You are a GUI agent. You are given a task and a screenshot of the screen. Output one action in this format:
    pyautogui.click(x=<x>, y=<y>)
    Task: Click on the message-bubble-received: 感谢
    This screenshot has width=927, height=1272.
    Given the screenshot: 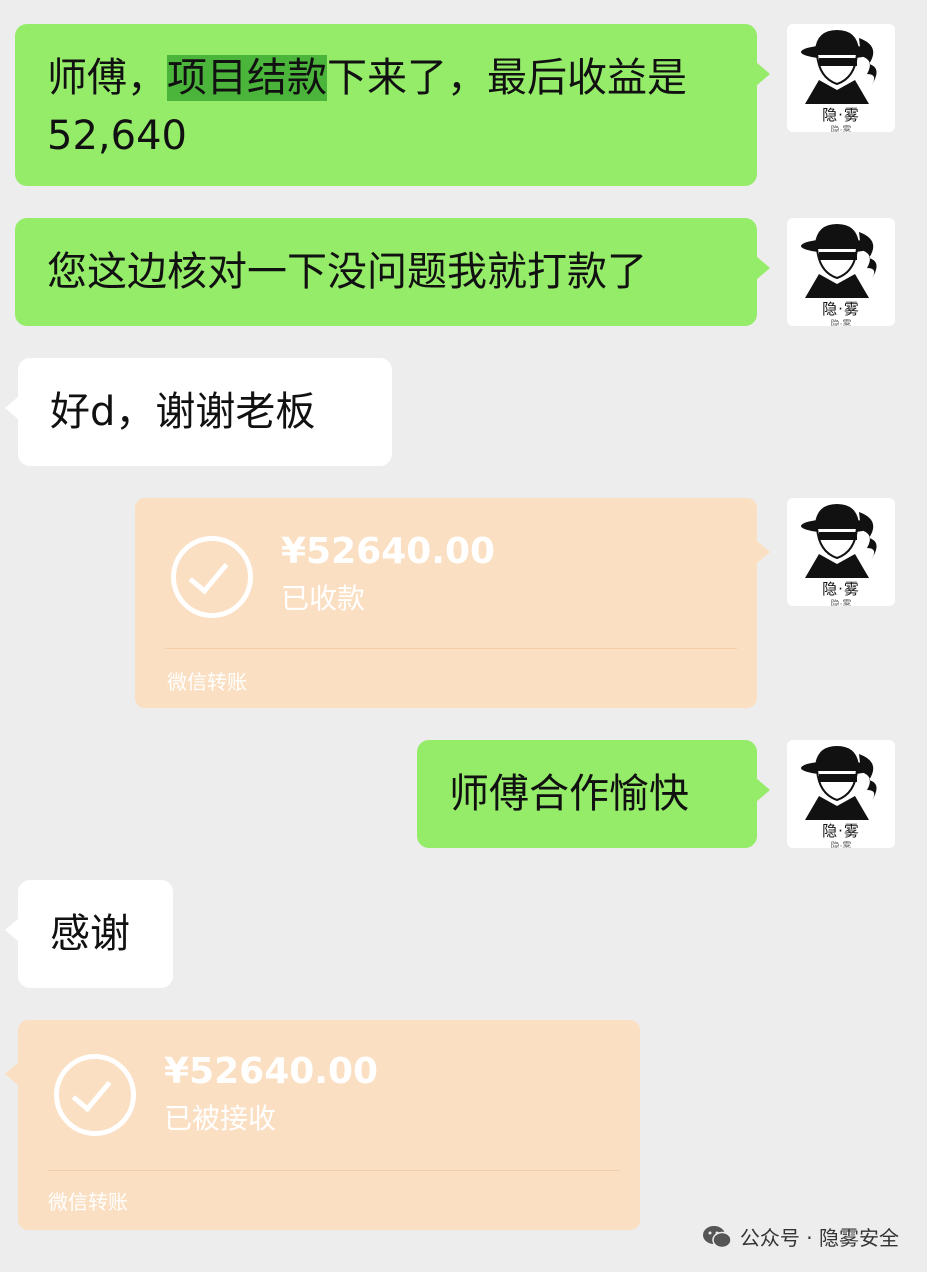 What is the action you would take?
    pyautogui.click(x=89, y=934)
    